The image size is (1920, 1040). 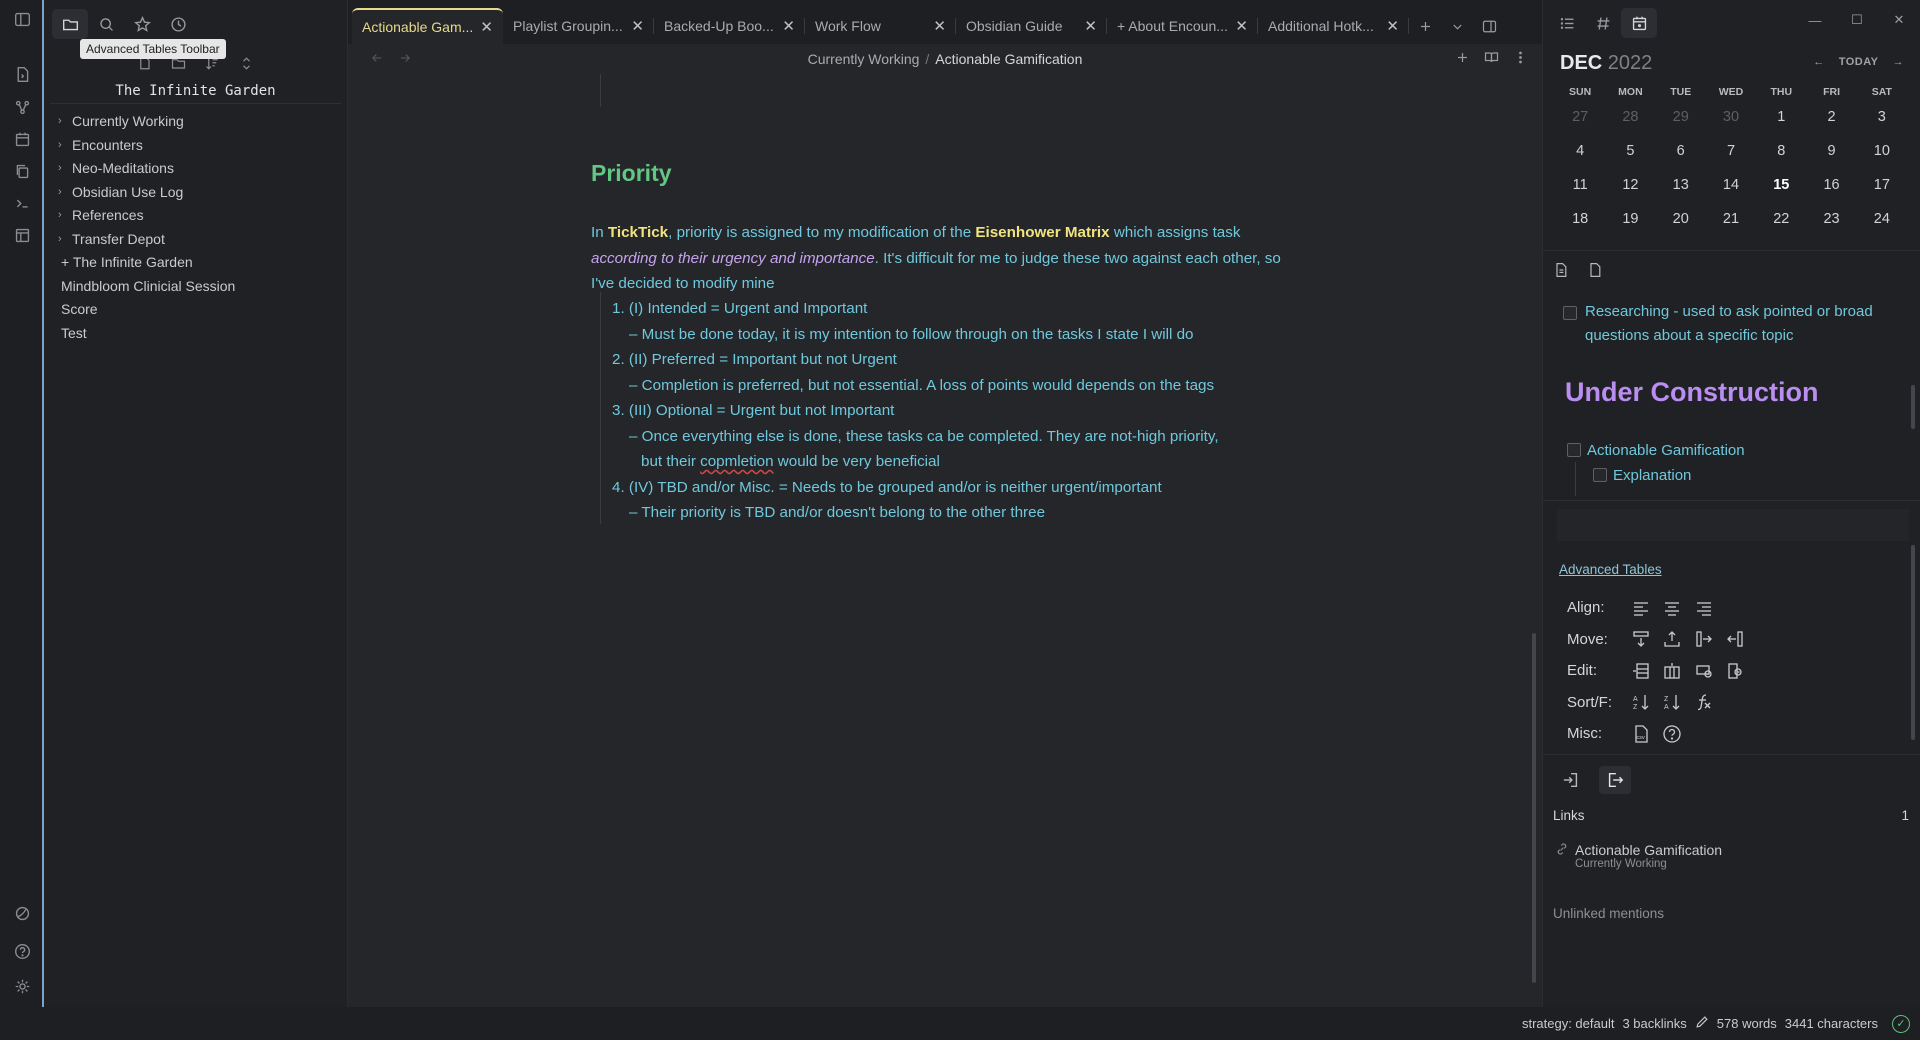 What do you see at coordinates (1608, 913) in the screenshot?
I see `unlinked-mentions: Unlinked mentions` at bounding box center [1608, 913].